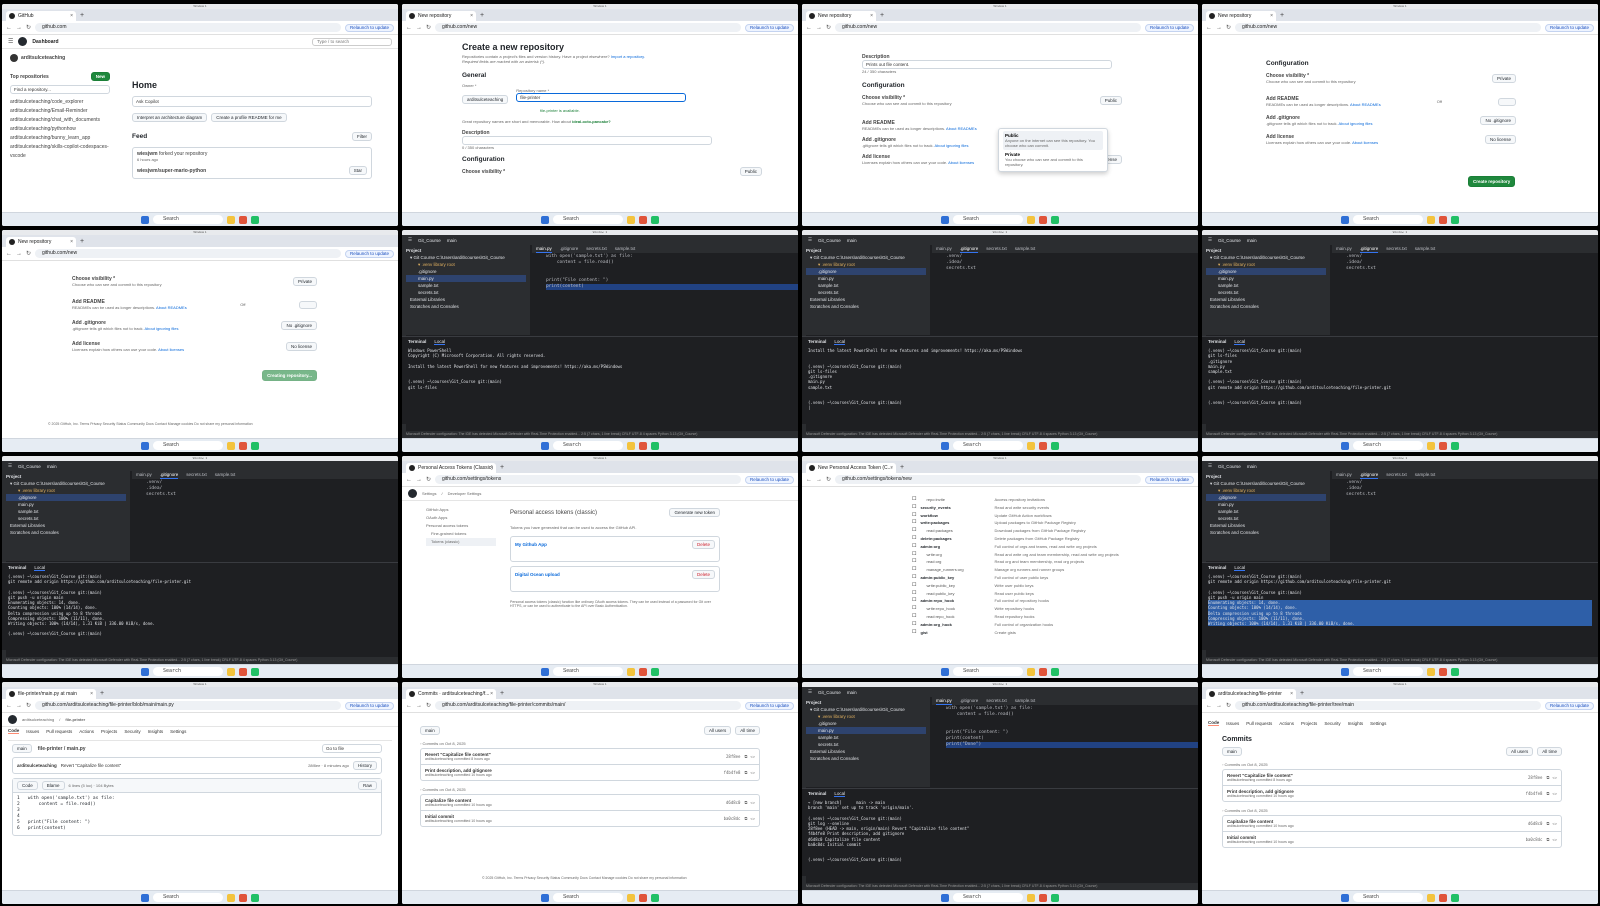 The height and width of the screenshot is (906, 1600). Describe the element at coordinates (1210, 466) in the screenshot. I see `hamburger-icon: ☰` at that location.